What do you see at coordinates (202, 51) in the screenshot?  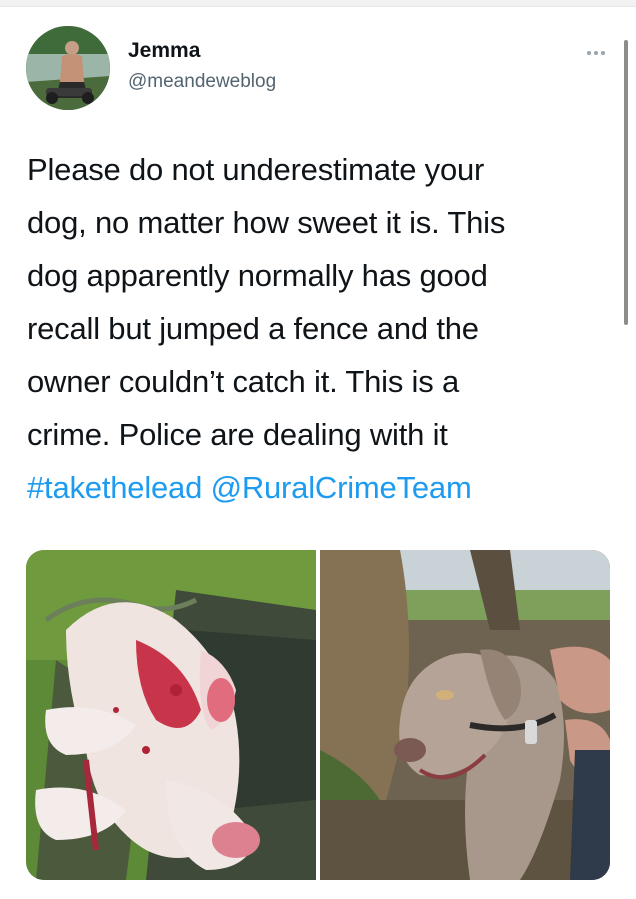 I see `display-name: Jemma` at bounding box center [202, 51].